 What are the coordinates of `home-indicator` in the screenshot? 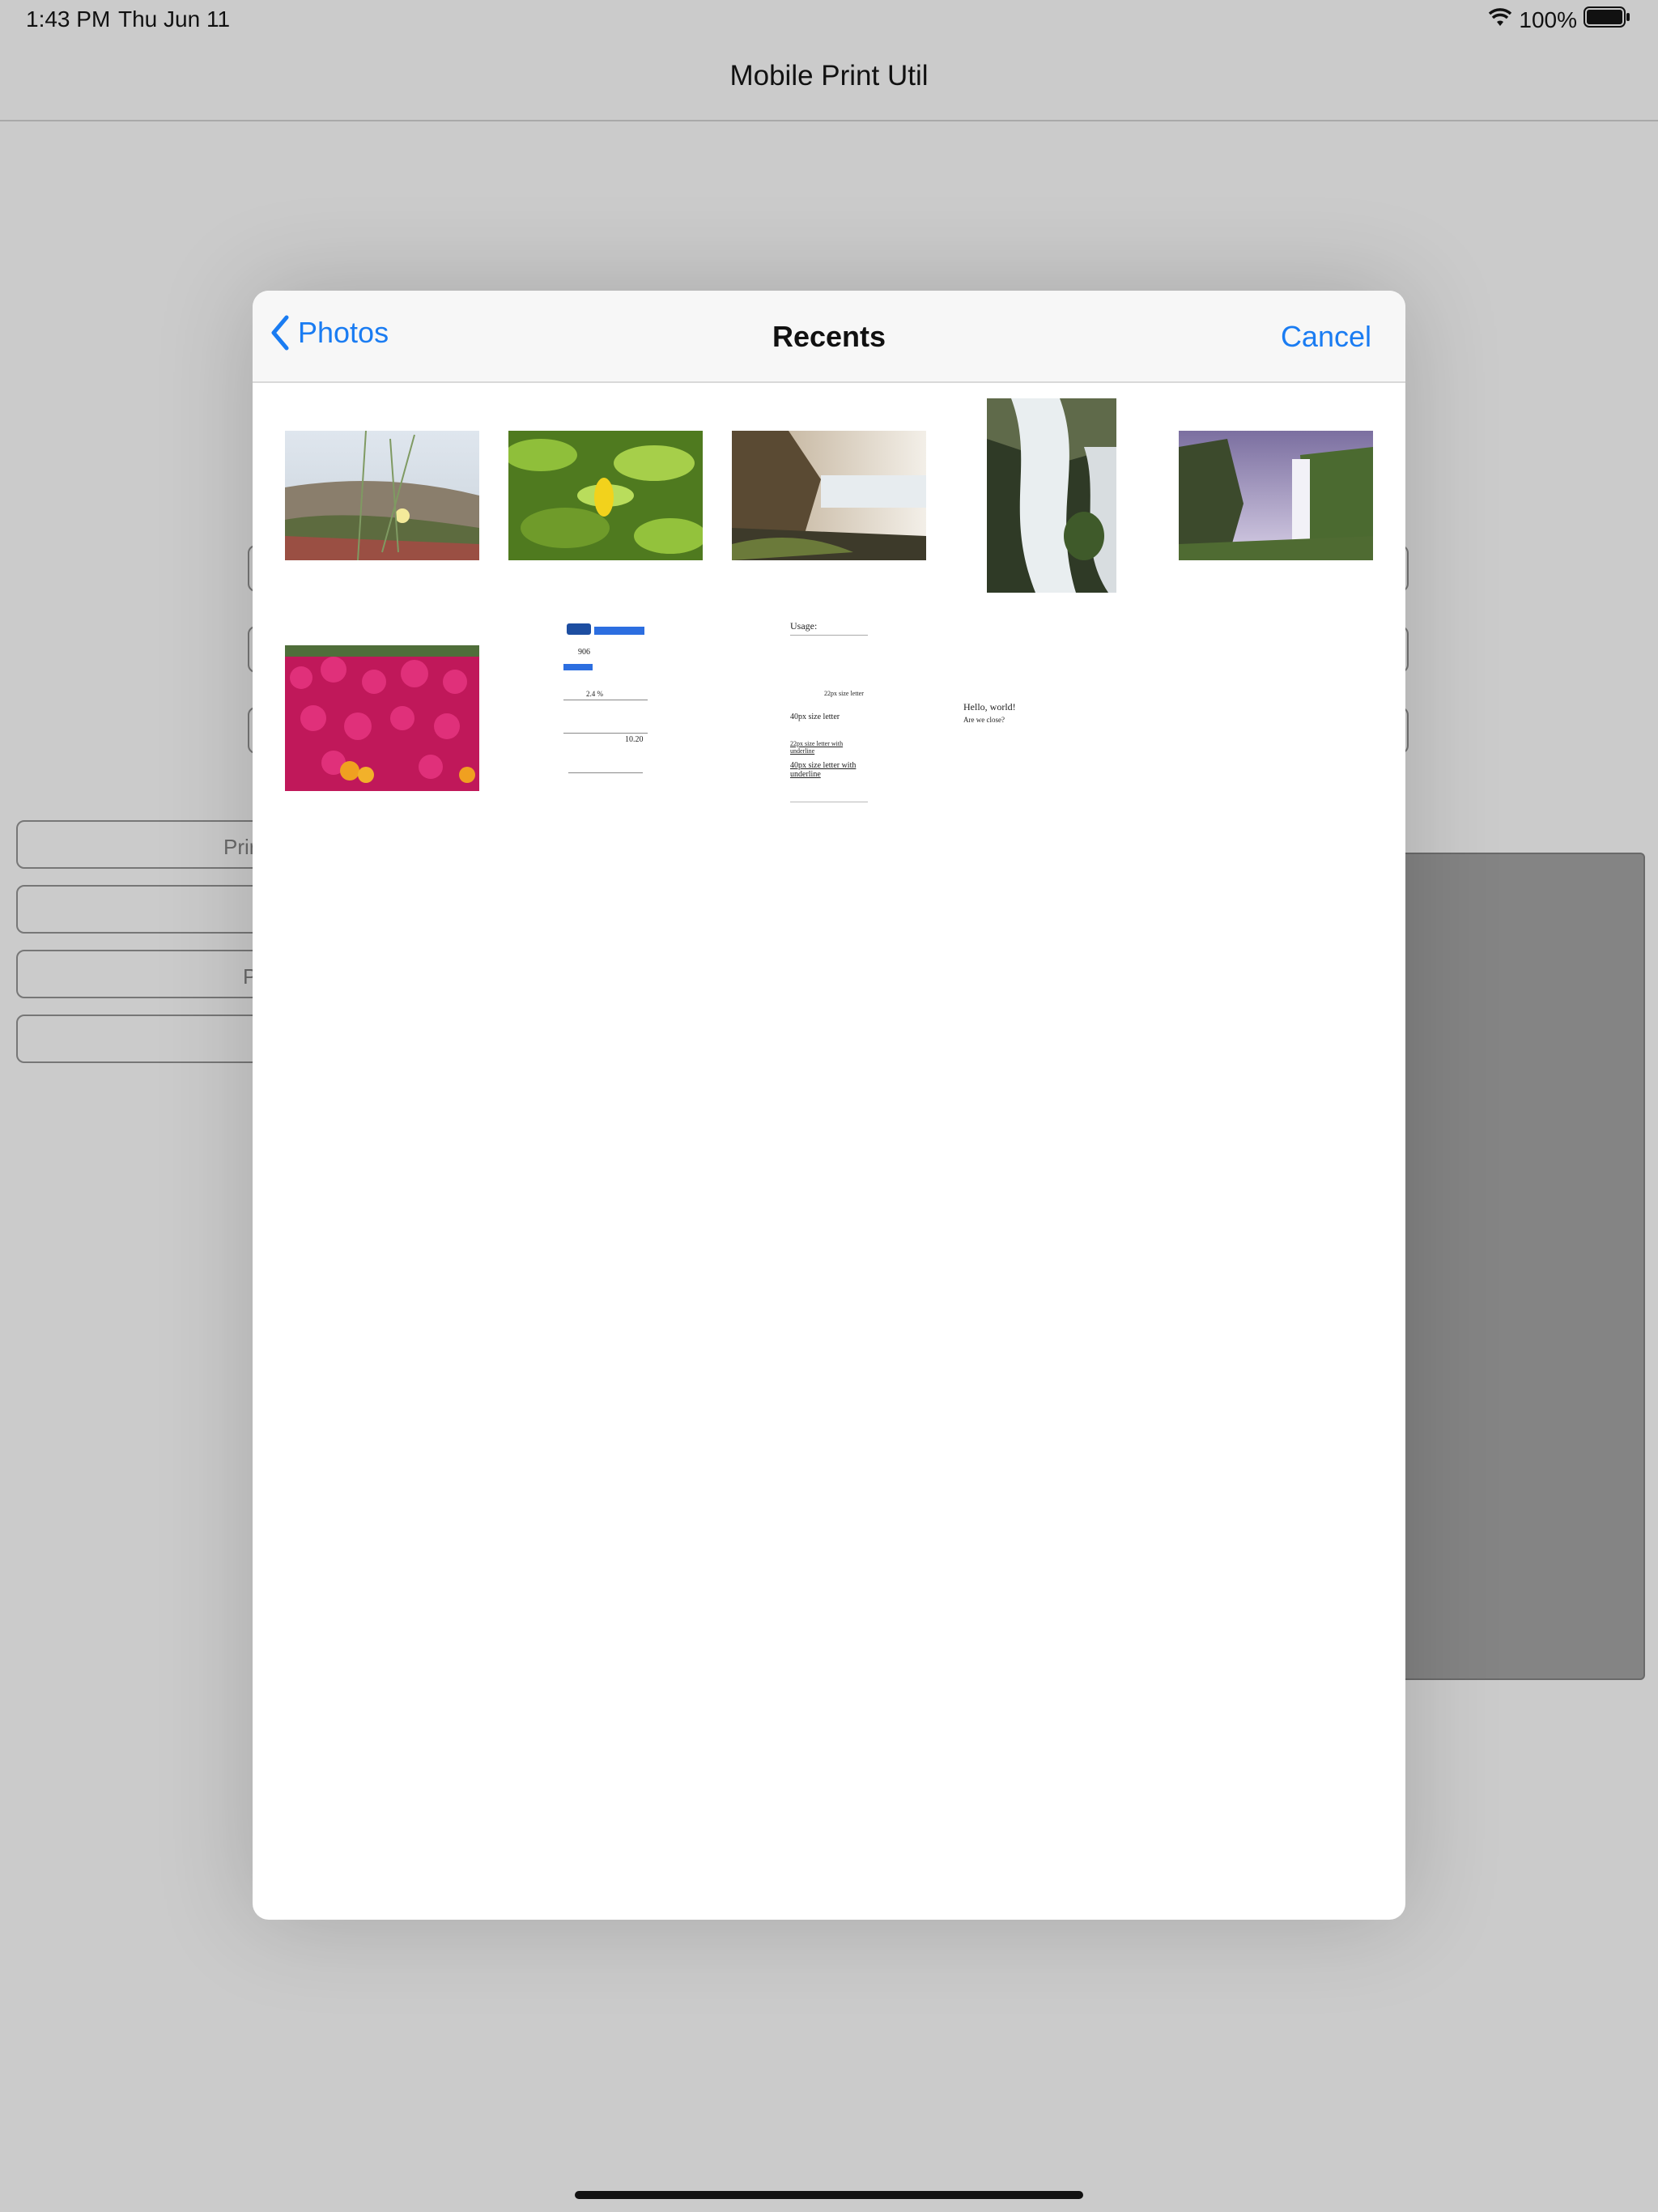 It's located at (829, 2195).